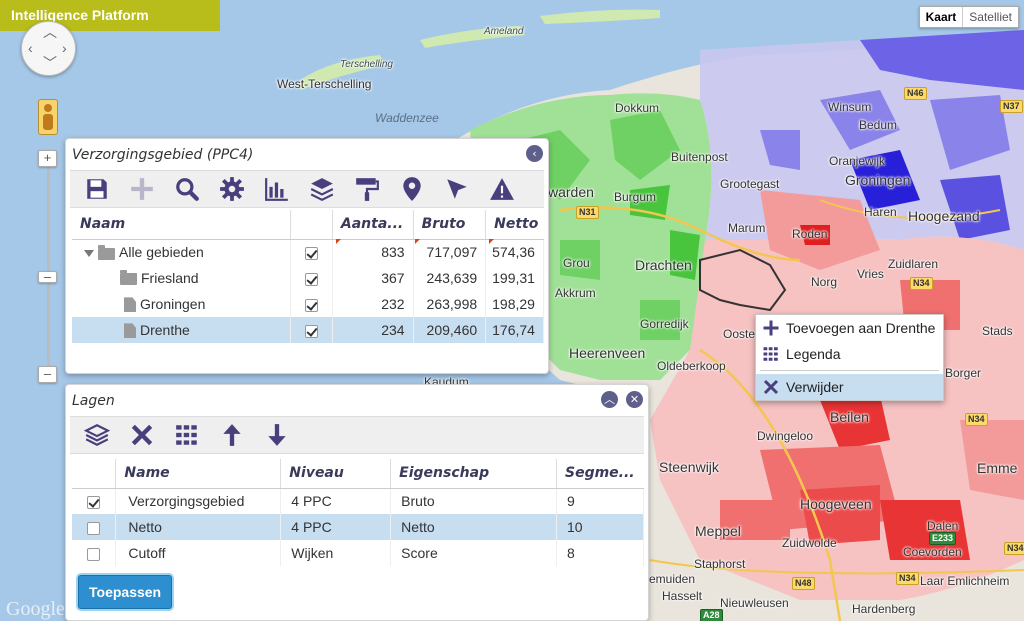  Describe the element at coordinates (411, 189) in the screenshot. I see `marker-button` at that location.